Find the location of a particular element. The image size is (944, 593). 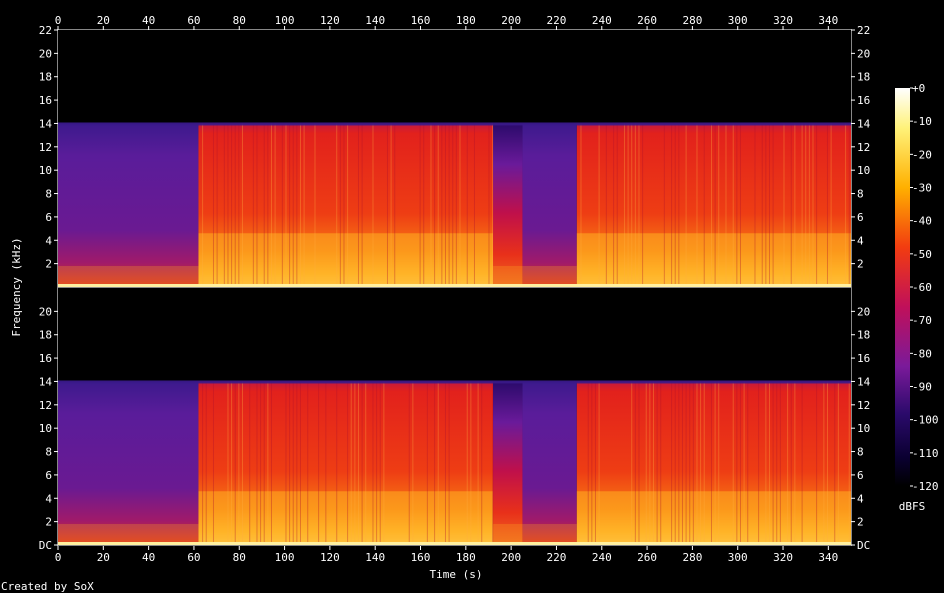

y-tick-label: 22 is located at coordinates (45, 30).